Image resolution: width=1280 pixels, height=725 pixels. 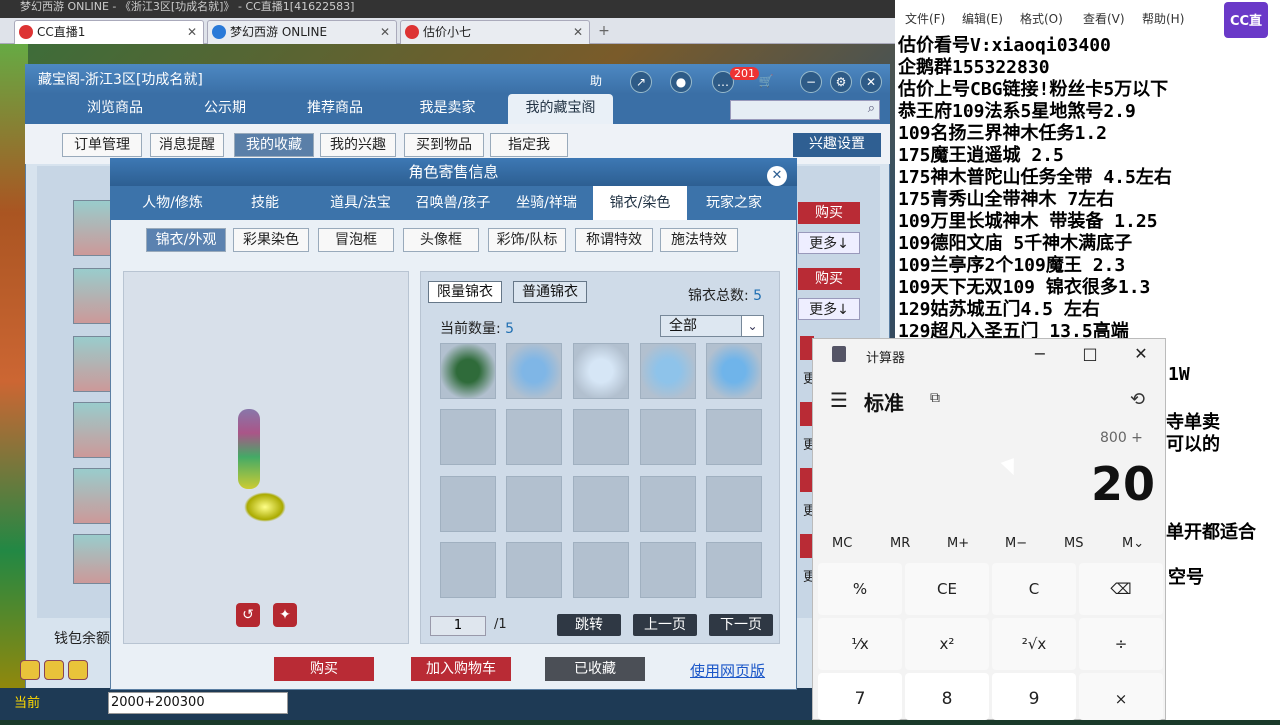 I want to click on menu-edit: 编辑(E), so click(x=982, y=18).